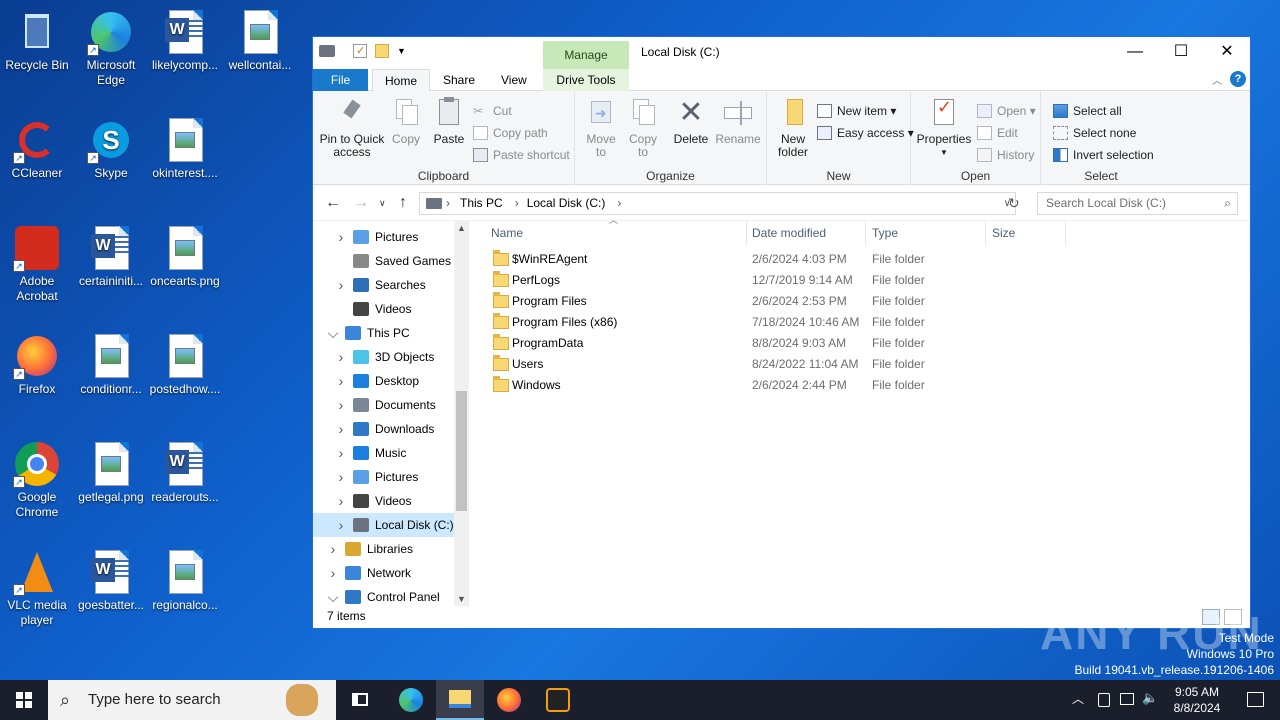 The image size is (1280, 720). What do you see at coordinates (521, 155) in the screenshot?
I see `paste-shortcut-button: Paste shortcut` at bounding box center [521, 155].